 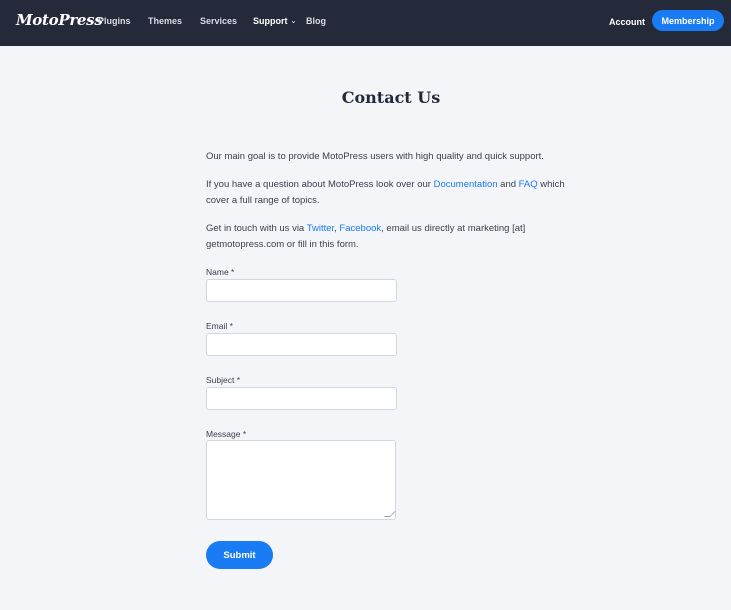 I want to click on email-input, so click(x=301, y=344).